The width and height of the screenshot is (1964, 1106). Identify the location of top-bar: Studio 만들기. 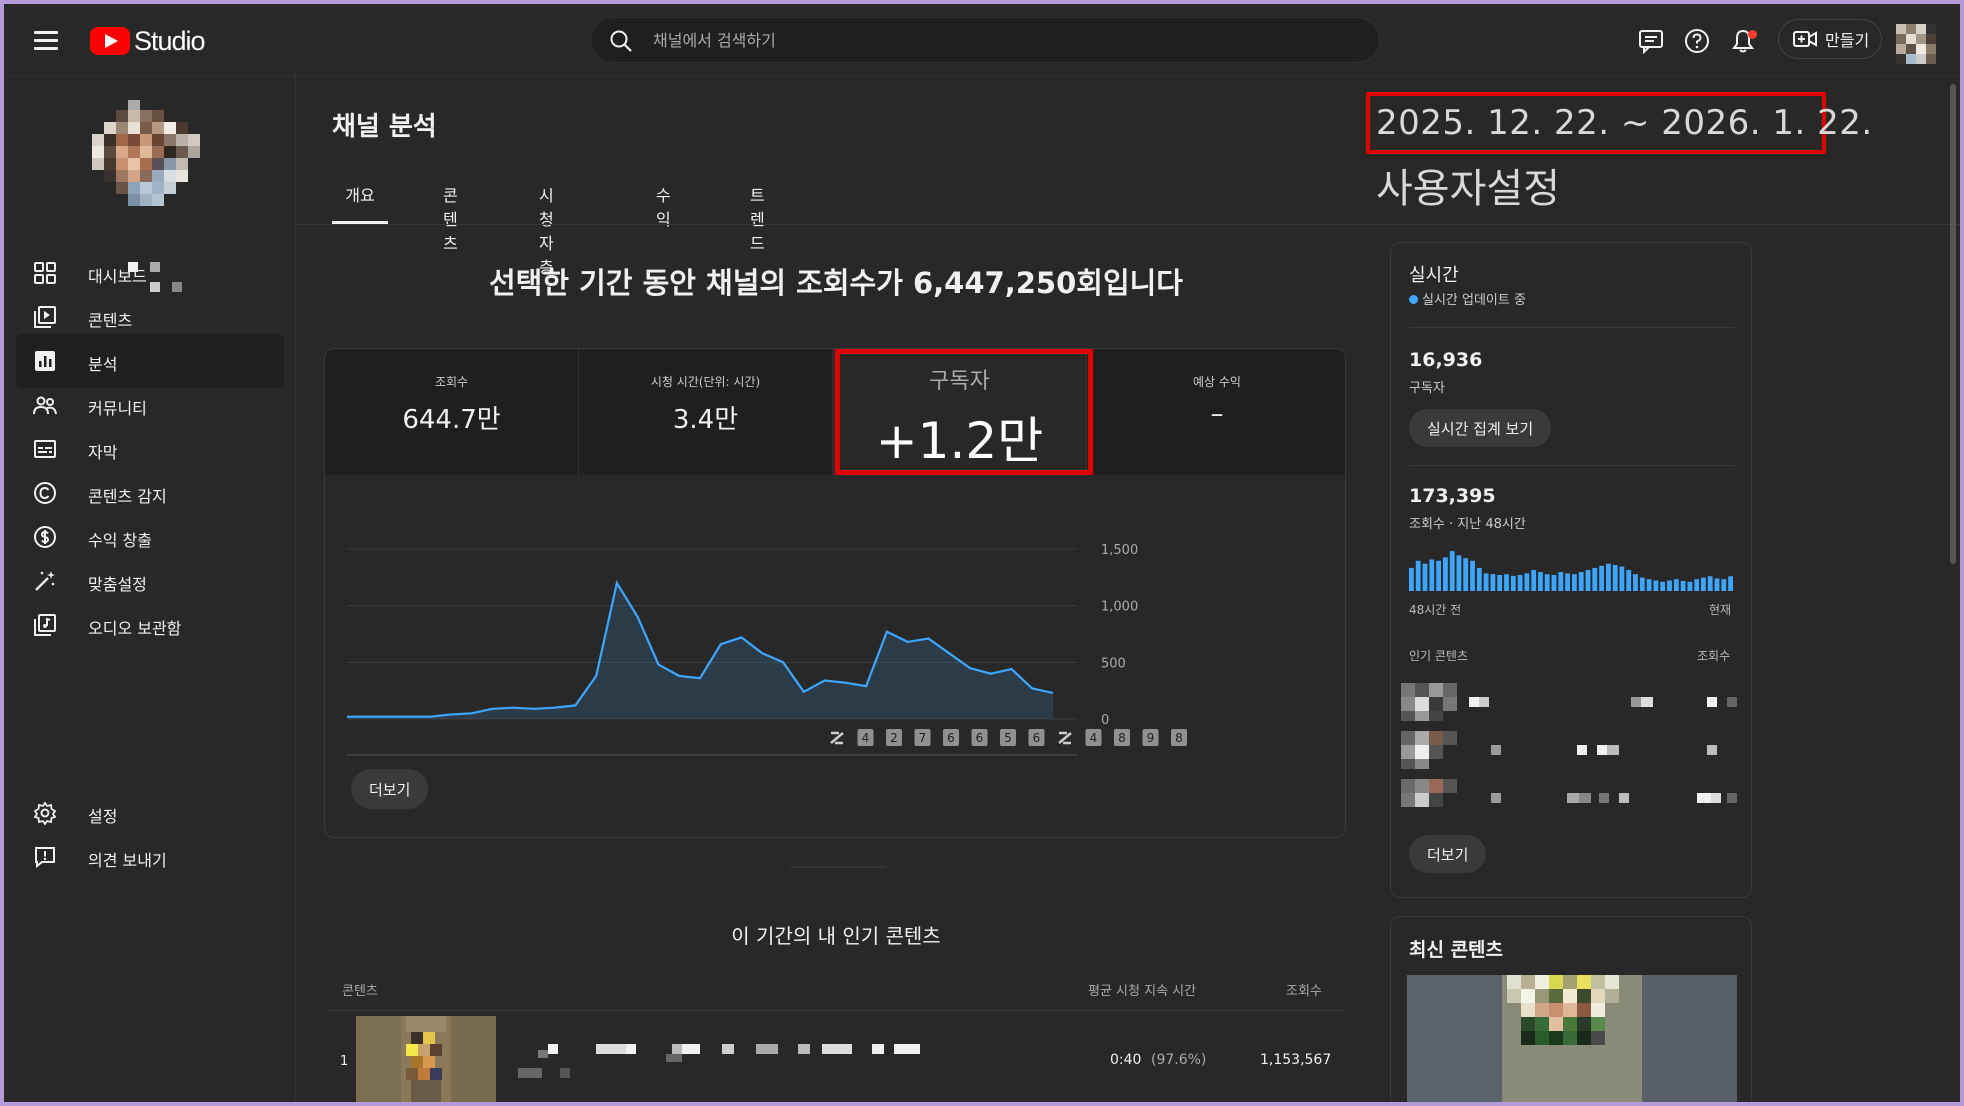
(982, 40).